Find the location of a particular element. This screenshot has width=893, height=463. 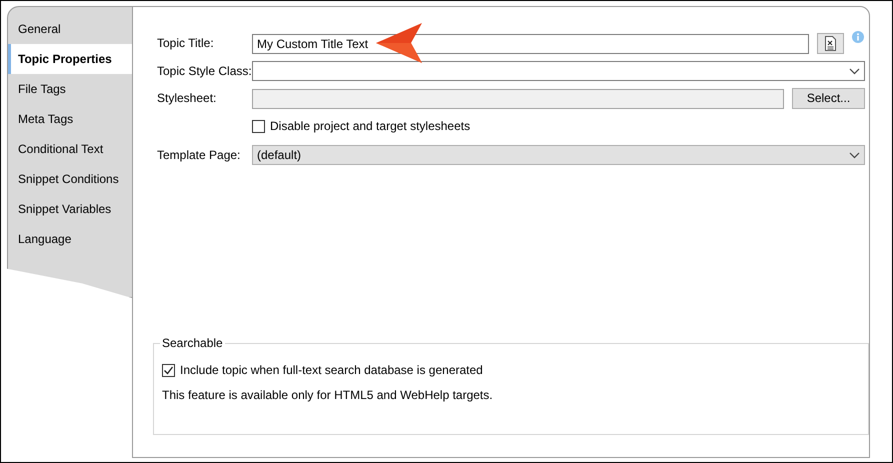

tab: Snippet Variables is located at coordinates (70, 209).